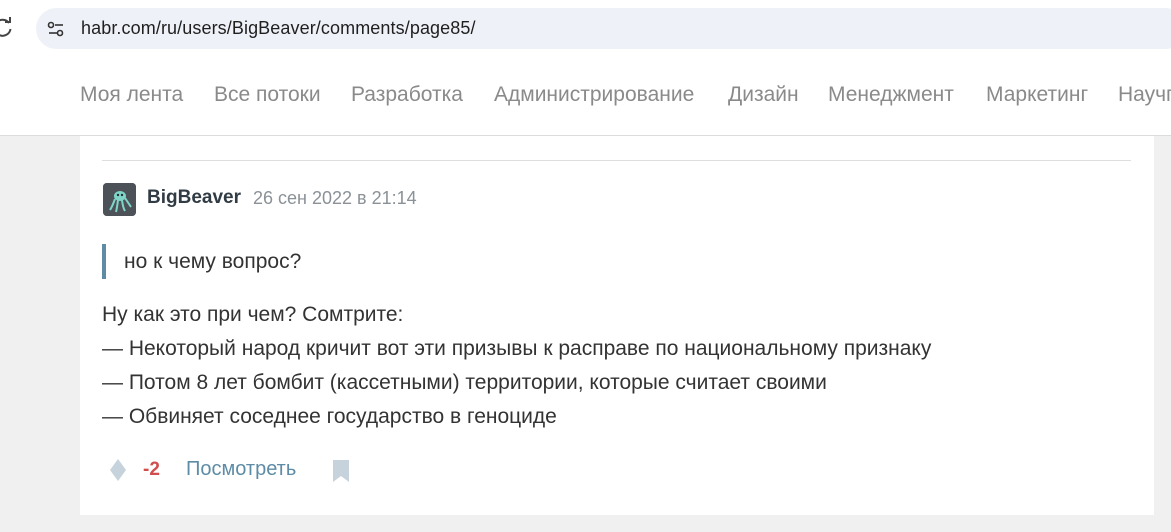  What do you see at coordinates (241, 469) in the screenshot?
I see `view-comment-link: Посмотреть` at bounding box center [241, 469].